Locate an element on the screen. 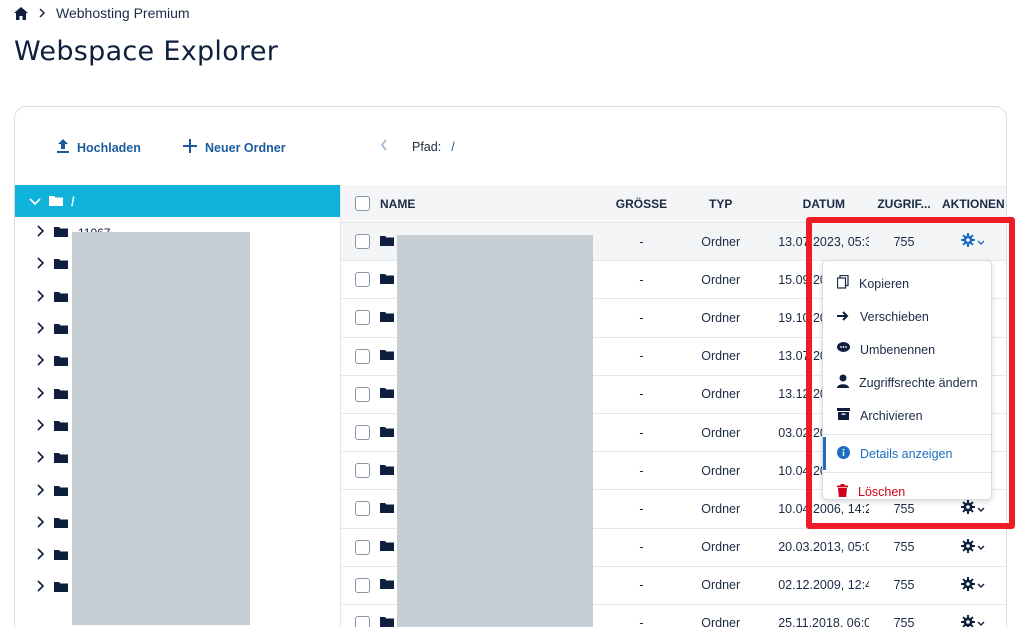 The image size is (1024, 627). header-date: DATUM is located at coordinates (819, 204).